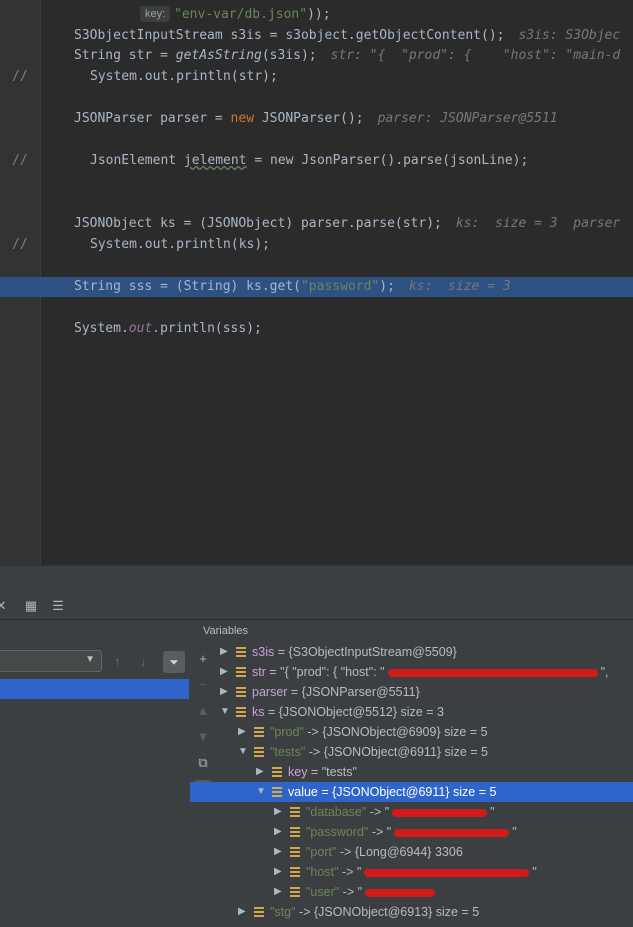 The width and height of the screenshot is (633, 927). What do you see at coordinates (90, 659) in the screenshot?
I see `chevron-down-icon: ▼` at bounding box center [90, 659].